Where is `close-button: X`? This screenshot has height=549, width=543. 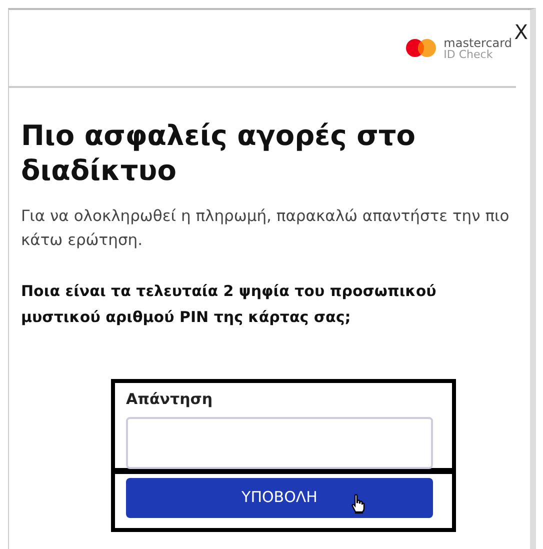 close-button: X is located at coordinates (521, 32).